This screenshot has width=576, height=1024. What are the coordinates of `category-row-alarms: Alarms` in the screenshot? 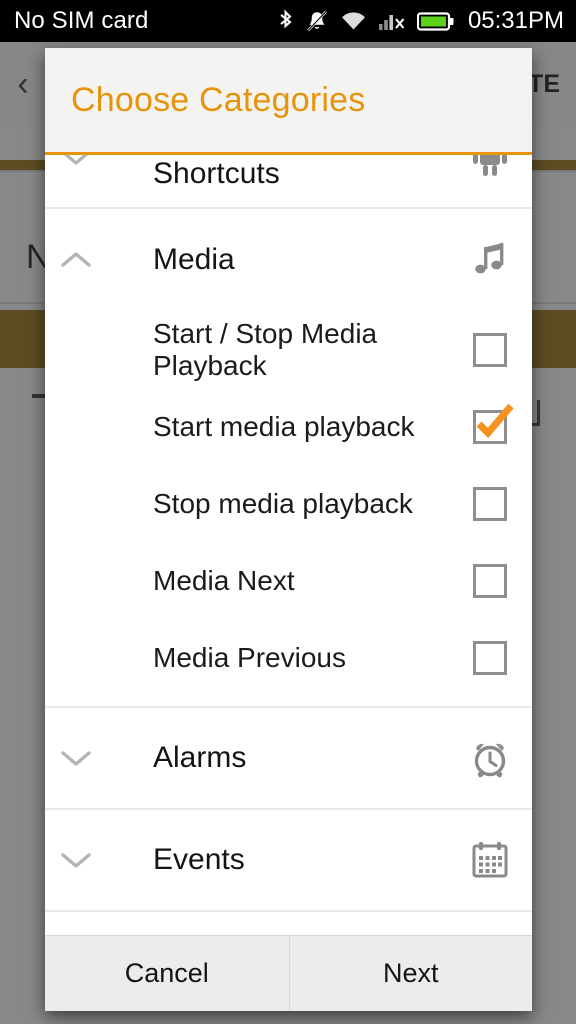 It's located at (288, 759).